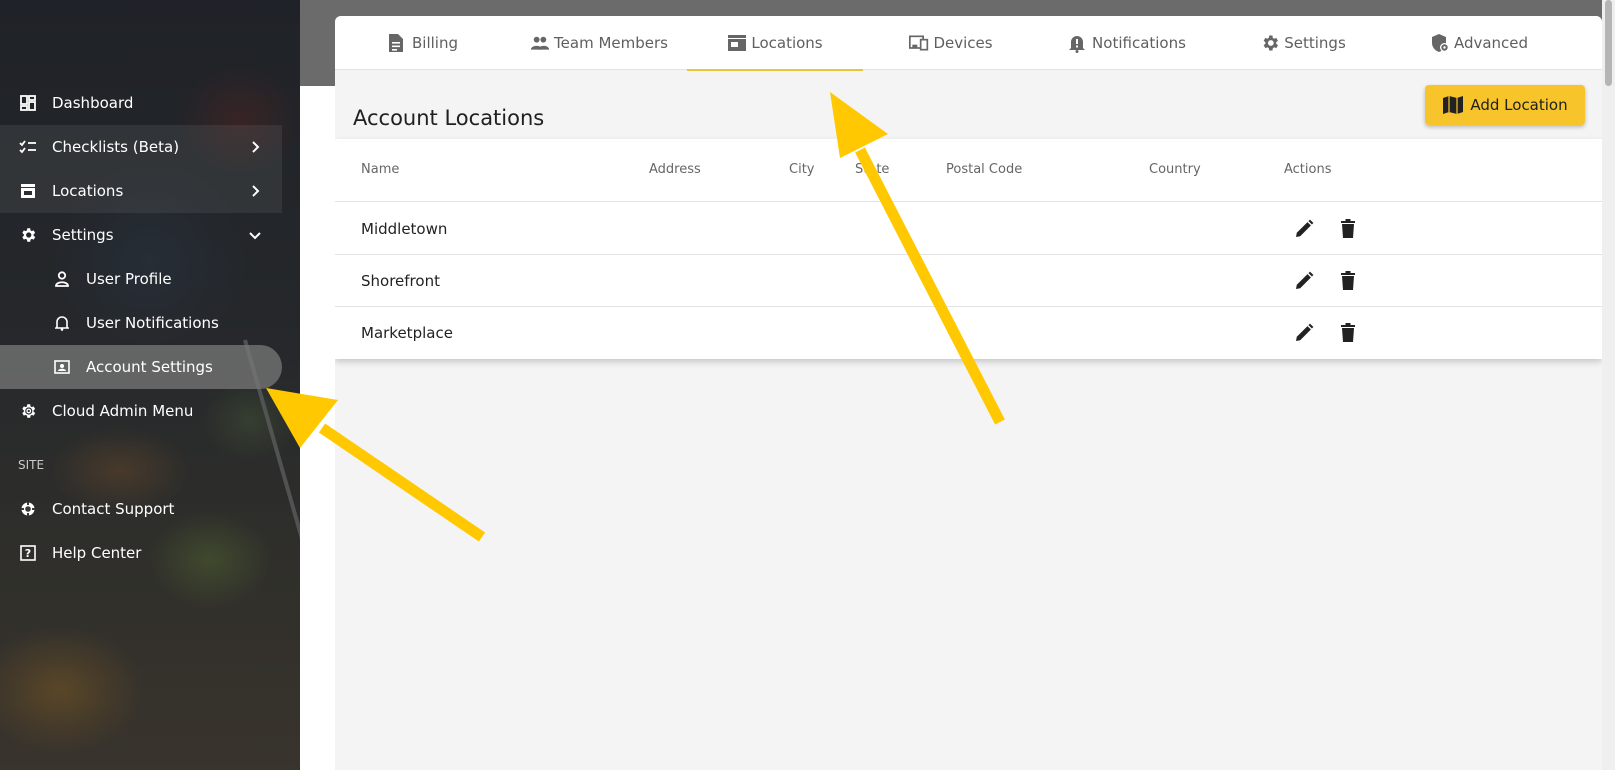 The image size is (1615, 770). I want to click on sidebar-item-user-notifications: User Notifications, so click(141, 323).